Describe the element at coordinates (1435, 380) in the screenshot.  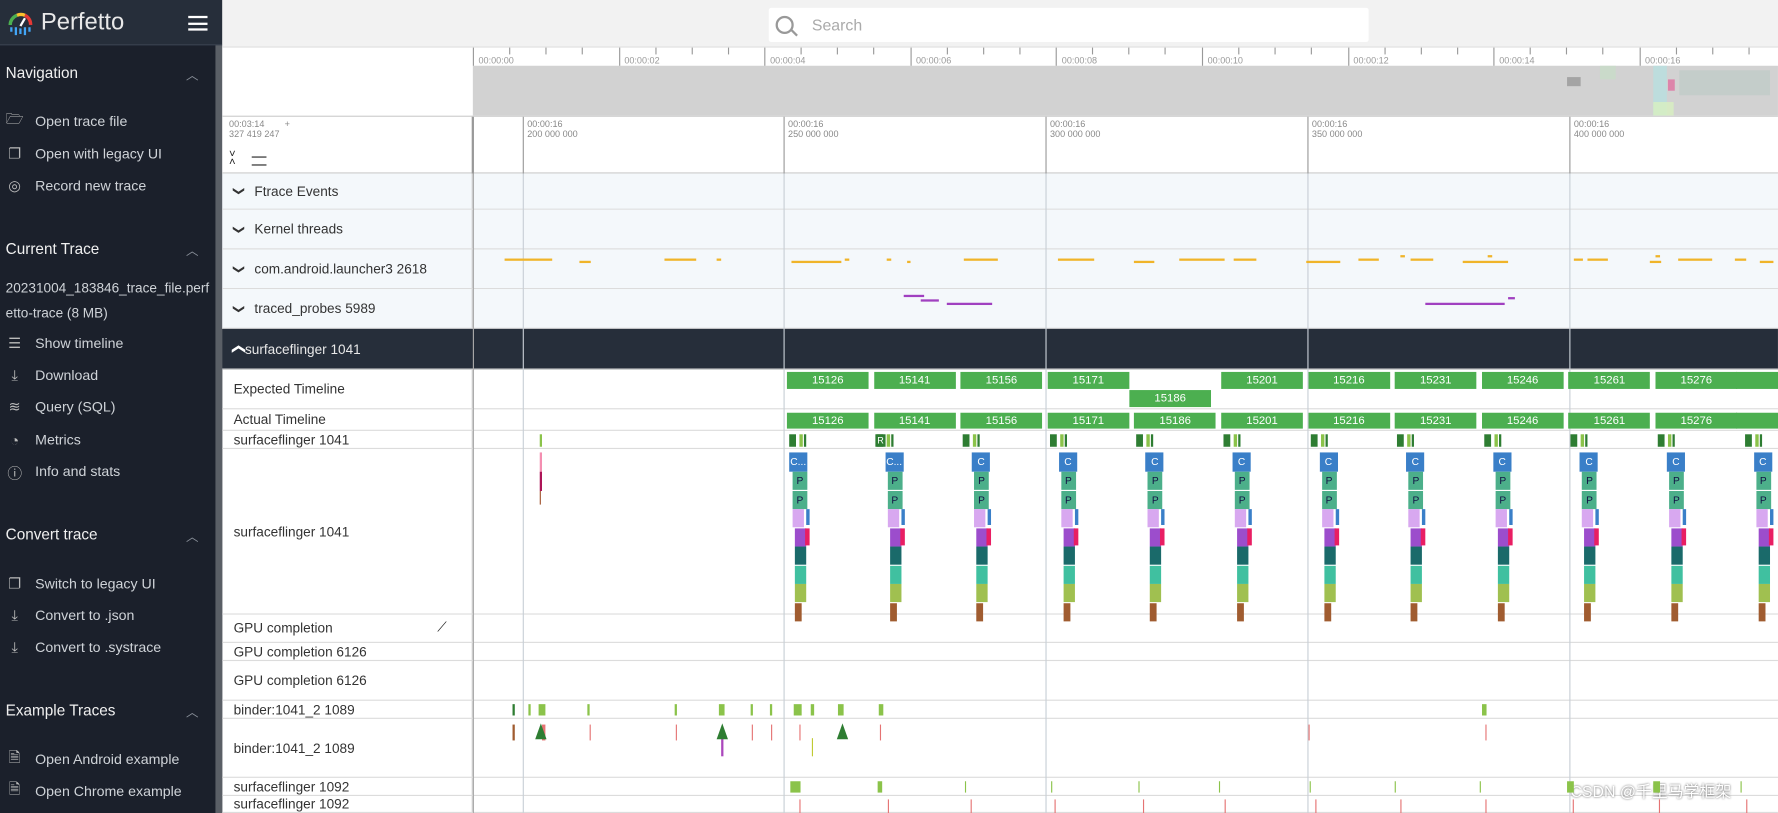
I see `expected-frame: 15231` at that location.